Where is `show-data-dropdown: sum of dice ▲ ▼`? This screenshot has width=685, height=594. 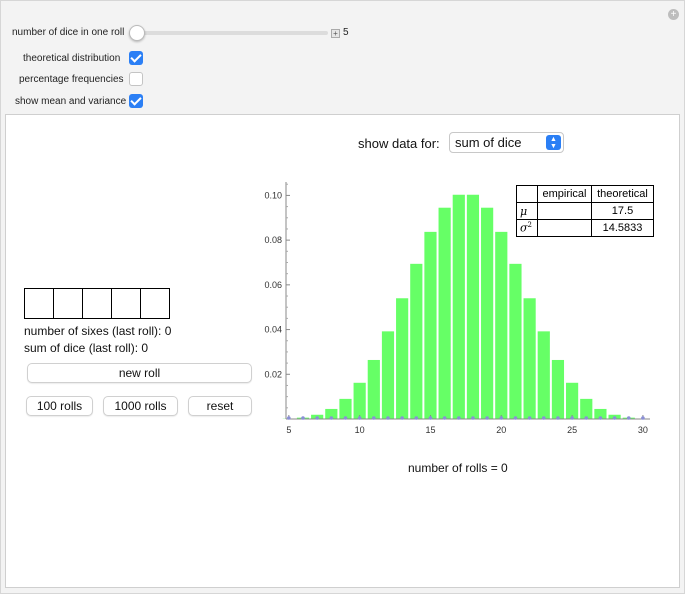
show-data-dropdown: sum of dice ▲ ▼ is located at coordinates (506, 142).